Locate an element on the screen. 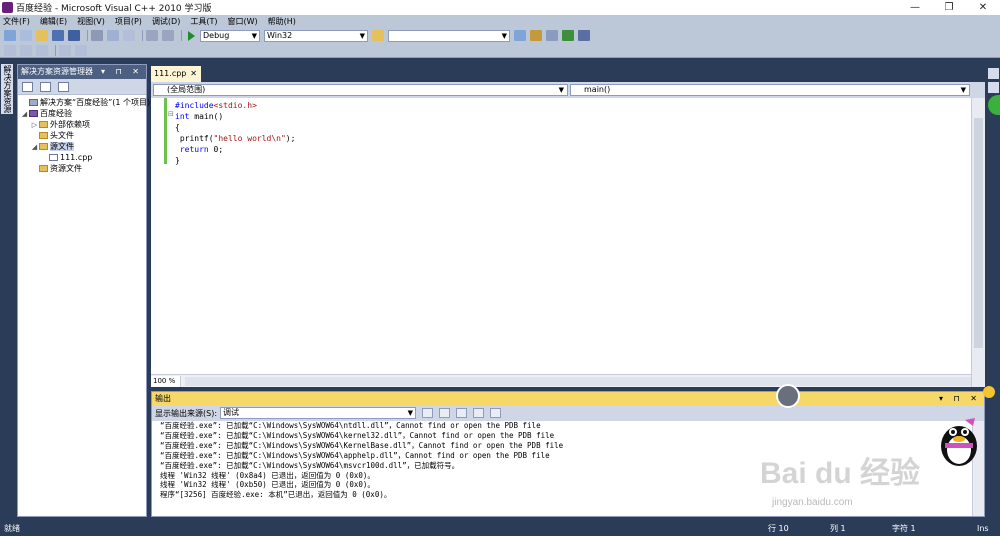 This screenshot has width=1000, height=536. view-code-icon is located at coordinates (63, 86).